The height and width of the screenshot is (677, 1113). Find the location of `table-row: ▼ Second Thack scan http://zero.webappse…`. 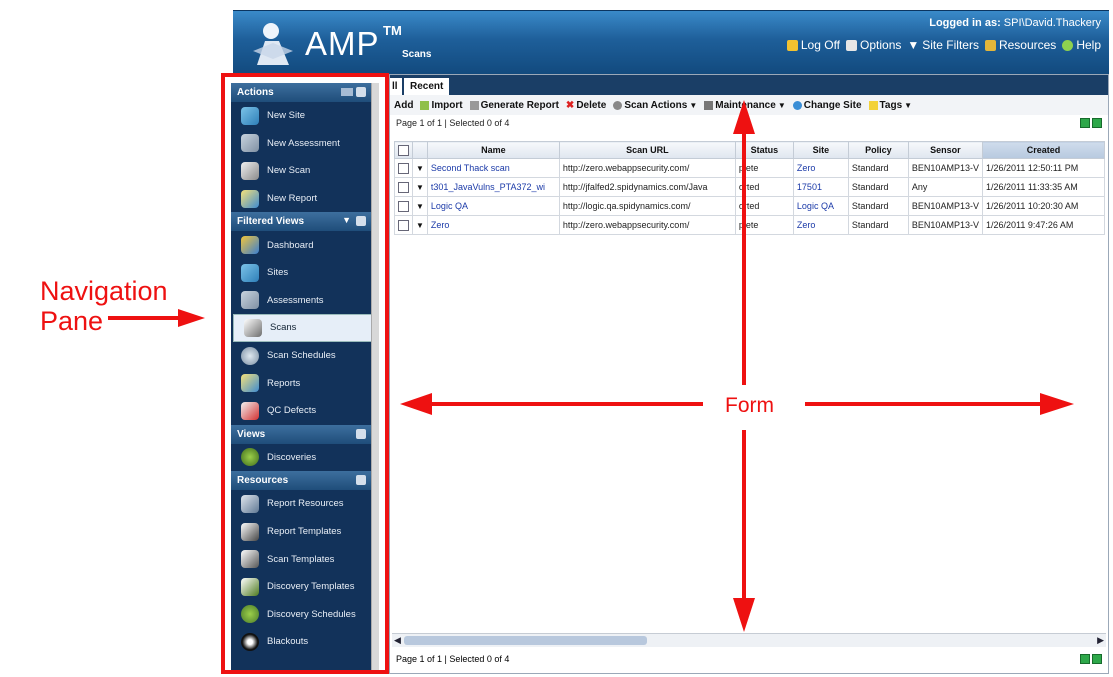

table-row: ▼ Second Thack scan http://zero.webappse… is located at coordinates (750, 168).